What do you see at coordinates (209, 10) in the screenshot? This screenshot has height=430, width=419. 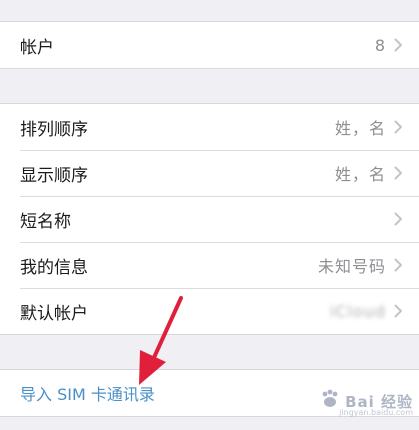 I see `top-spacer` at bounding box center [209, 10].